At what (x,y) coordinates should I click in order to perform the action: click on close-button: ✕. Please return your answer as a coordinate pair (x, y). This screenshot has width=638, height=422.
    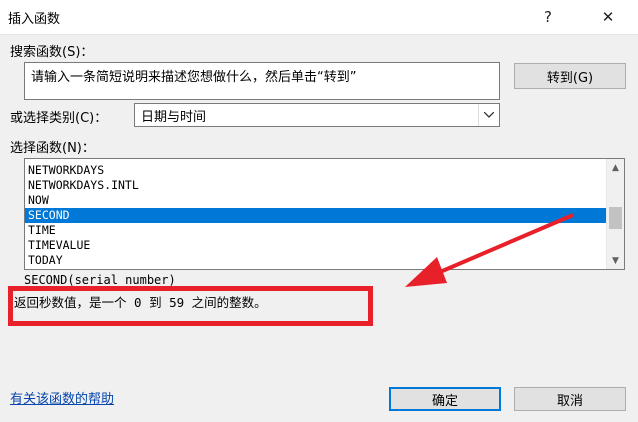
    Looking at the image, I should click on (608, 17).